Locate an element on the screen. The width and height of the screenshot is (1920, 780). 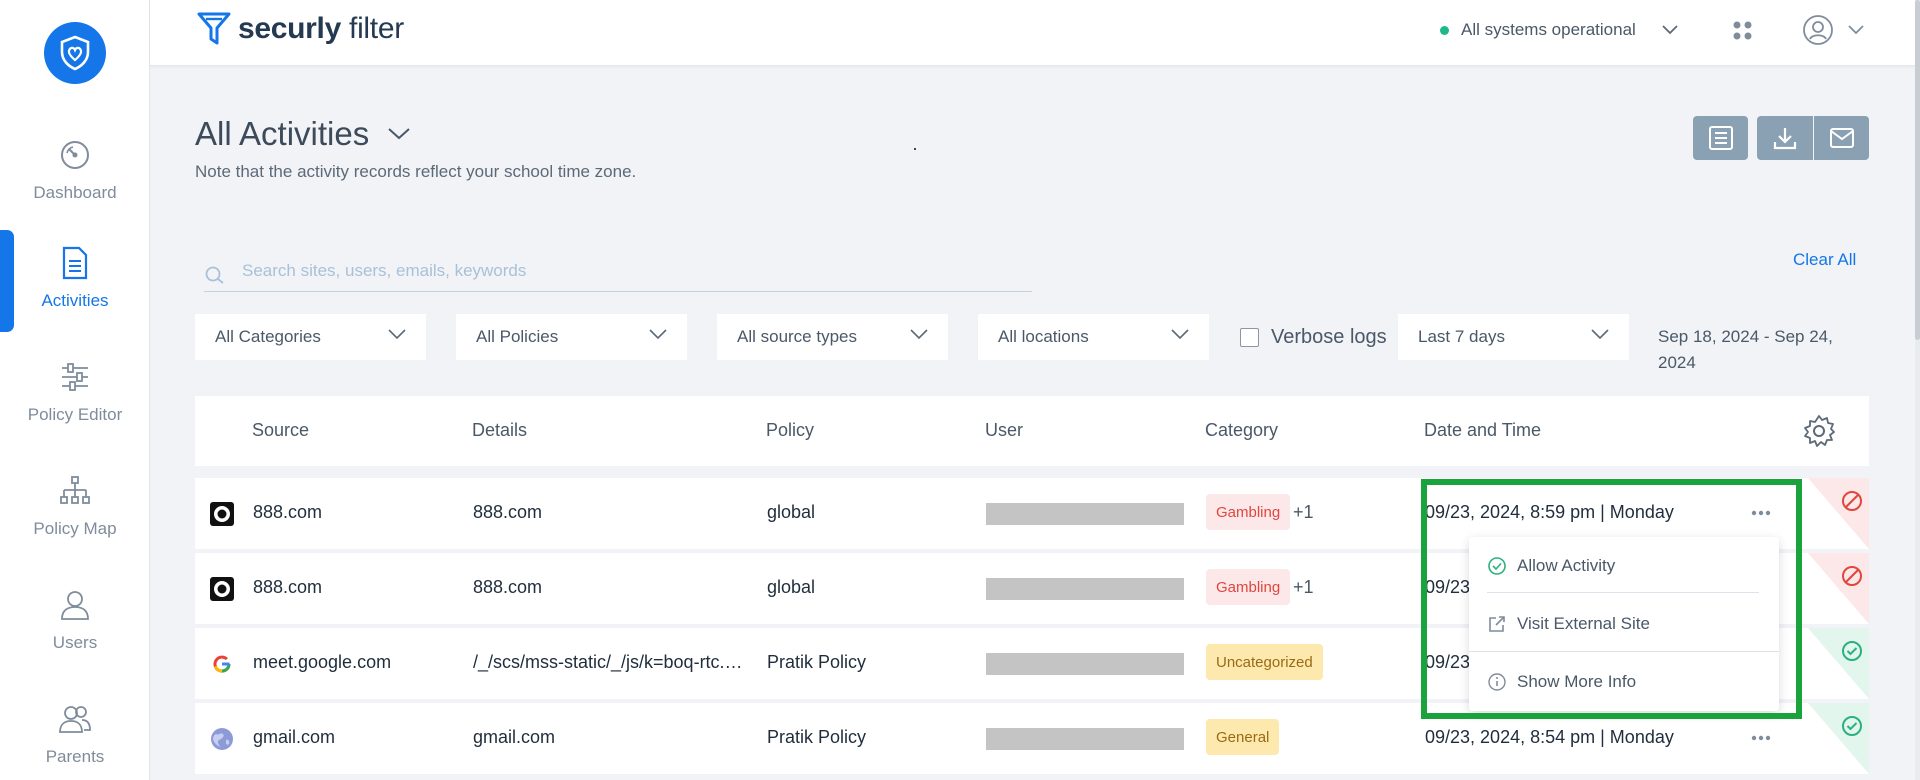
status-dot is located at coordinates (1444, 30).